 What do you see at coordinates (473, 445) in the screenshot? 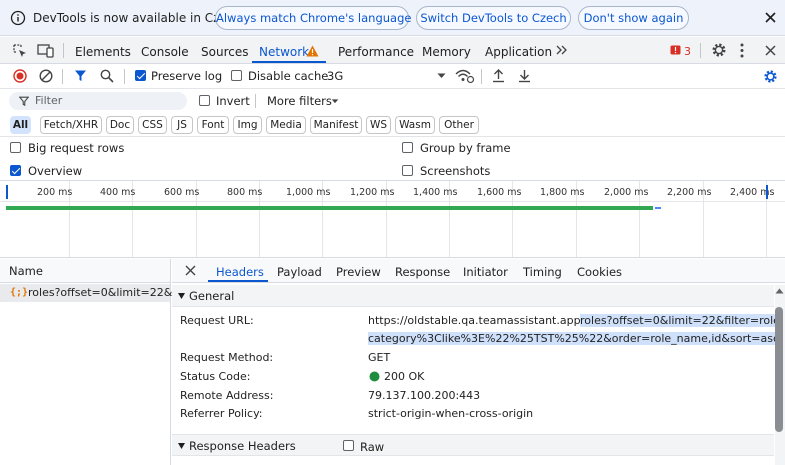
I see `response-headers-section-header: Response Headers Raw` at bounding box center [473, 445].